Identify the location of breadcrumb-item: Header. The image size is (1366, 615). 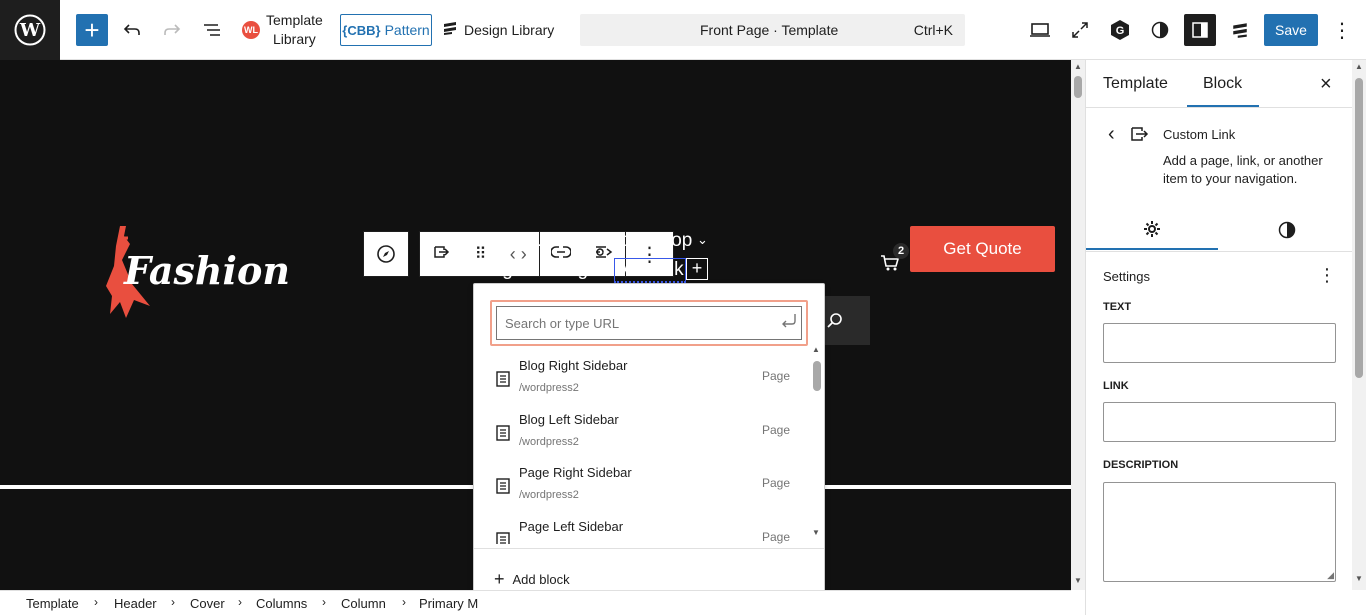
(135, 603).